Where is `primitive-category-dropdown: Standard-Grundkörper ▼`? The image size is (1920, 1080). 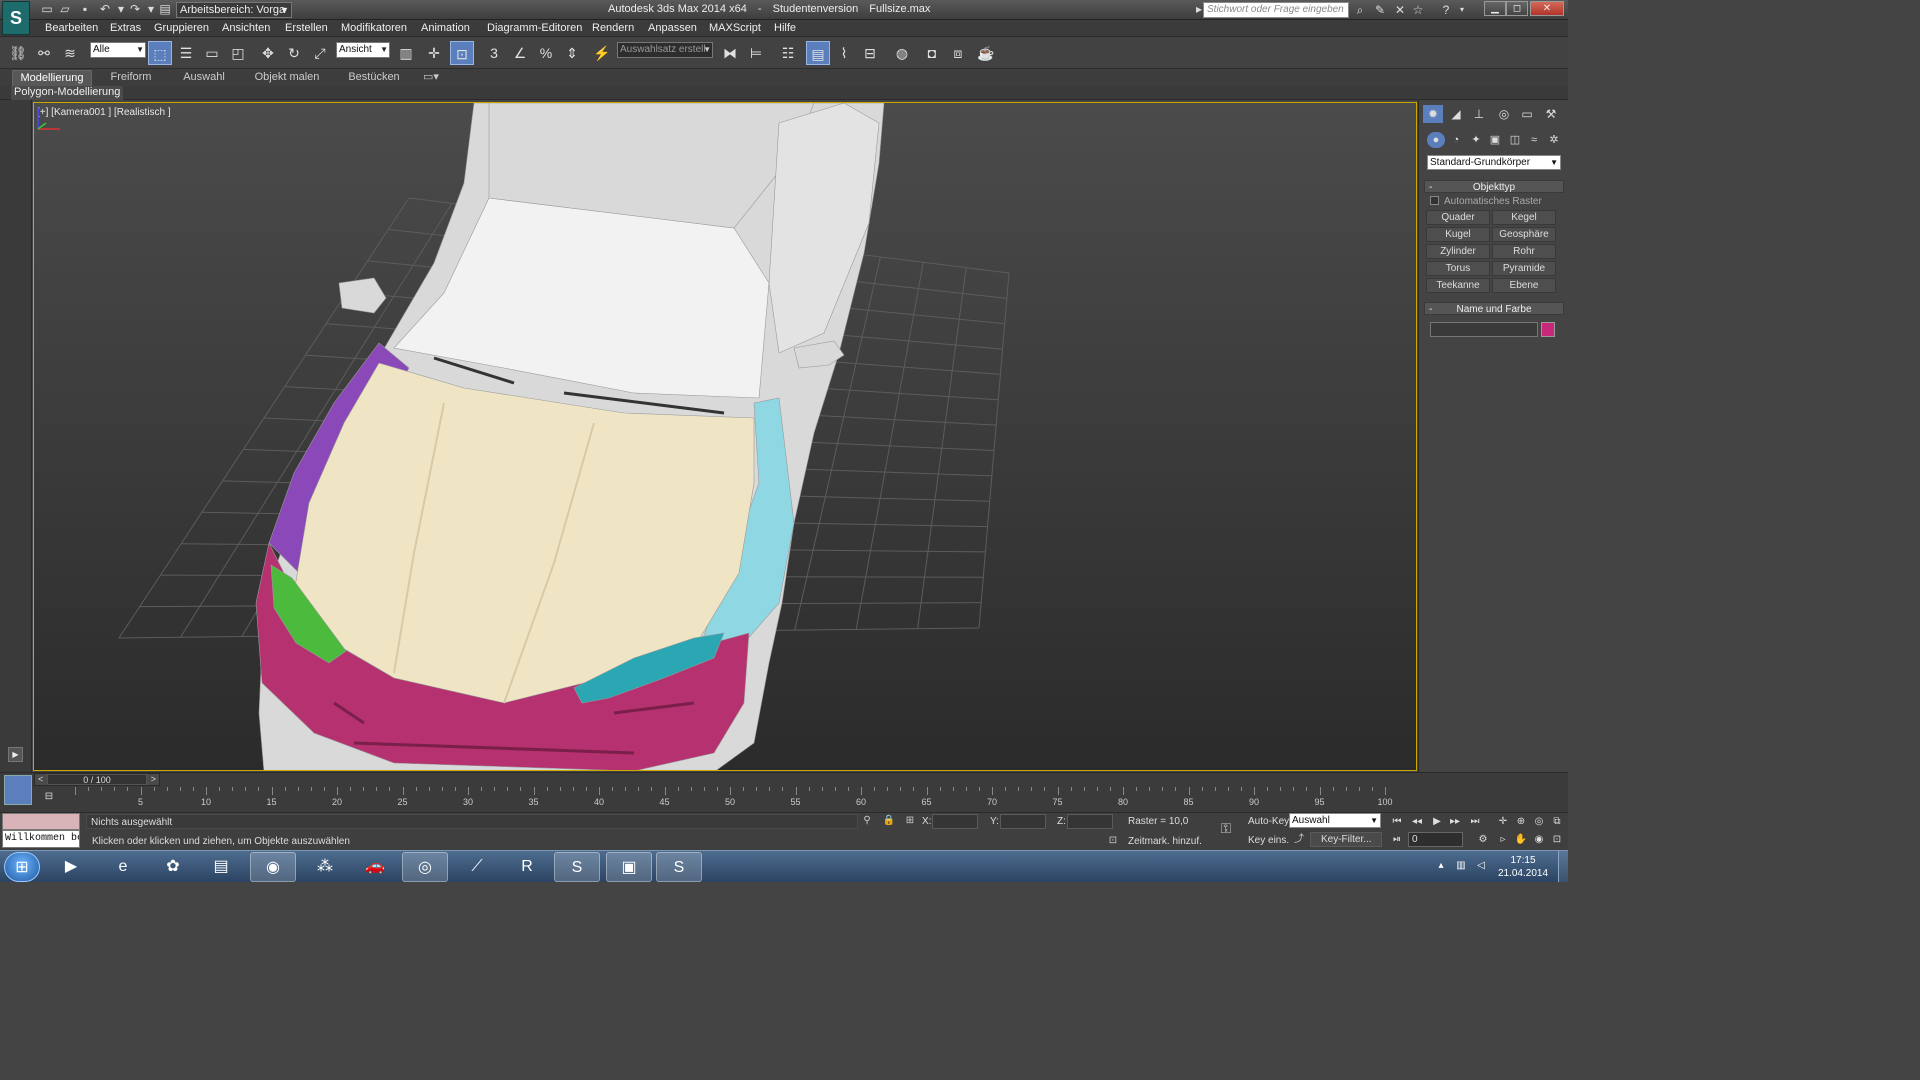 primitive-category-dropdown: Standard-Grundkörper ▼ is located at coordinates (1494, 162).